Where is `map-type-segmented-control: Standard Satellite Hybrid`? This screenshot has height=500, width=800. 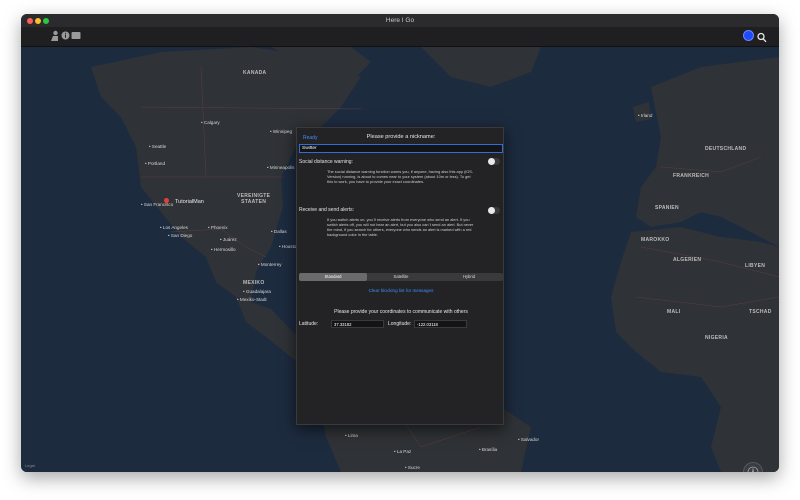
map-type-segmented-control: Standard Satellite Hybrid is located at coordinates (401, 277).